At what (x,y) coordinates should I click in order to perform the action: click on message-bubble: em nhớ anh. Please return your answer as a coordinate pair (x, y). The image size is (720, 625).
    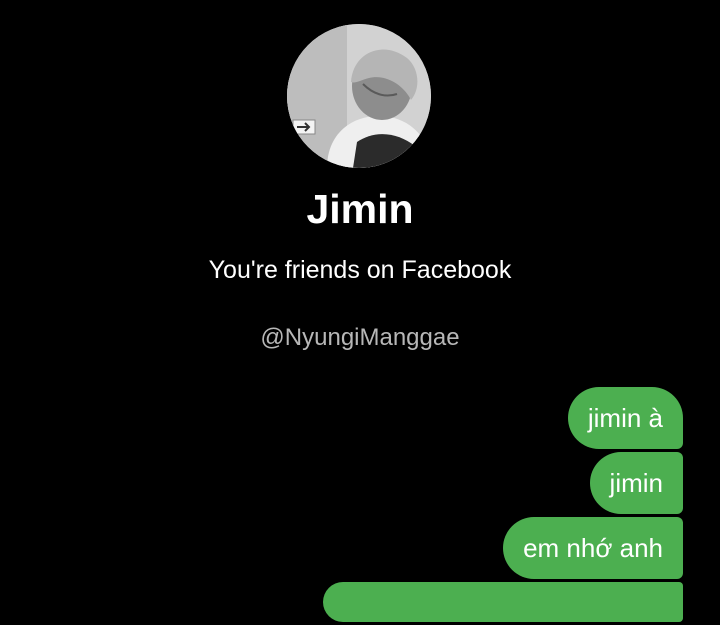
    Looking at the image, I should click on (593, 548).